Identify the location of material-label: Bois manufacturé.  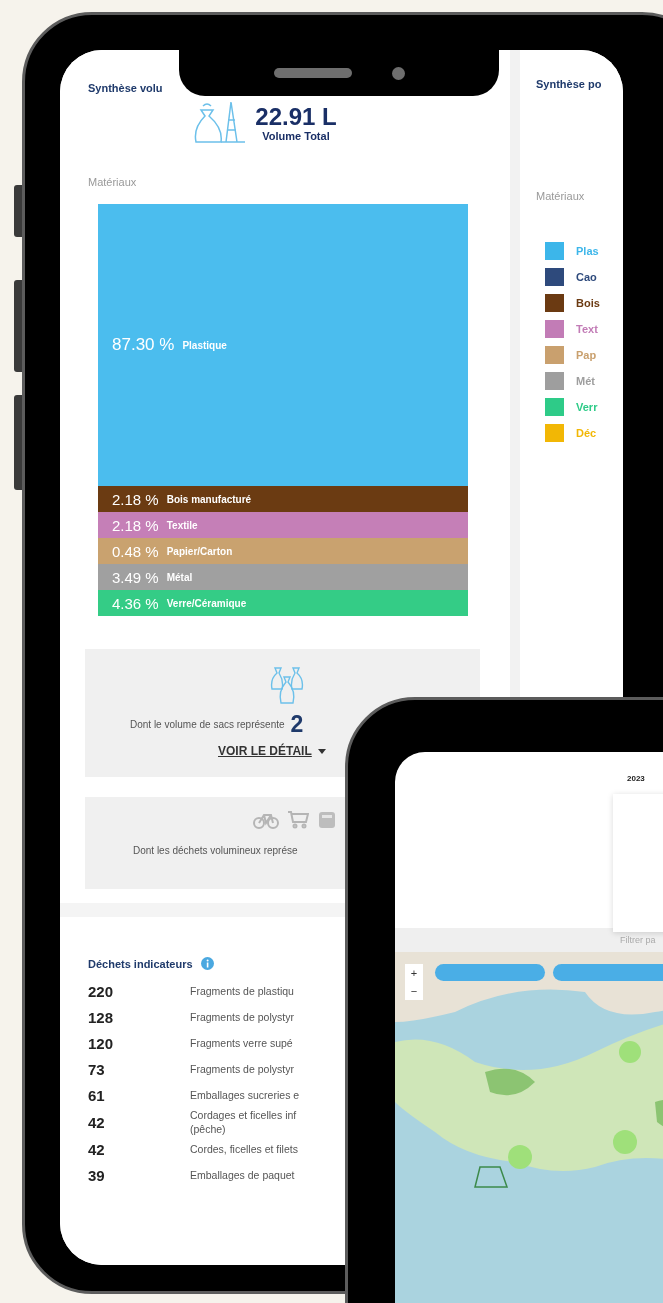
(209, 499).